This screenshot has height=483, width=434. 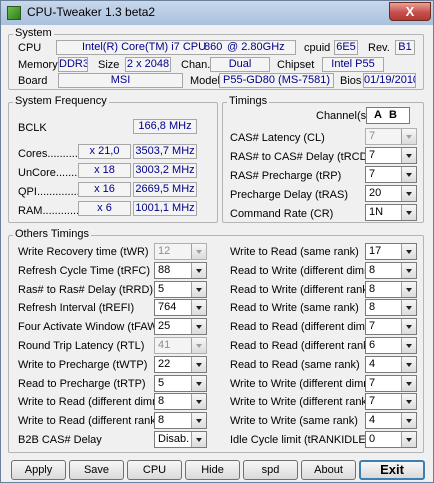 What do you see at coordinates (217, 13) in the screenshot?
I see `title-bar: CPU-Tweaker 1.3 beta2 X` at bounding box center [217, 13].